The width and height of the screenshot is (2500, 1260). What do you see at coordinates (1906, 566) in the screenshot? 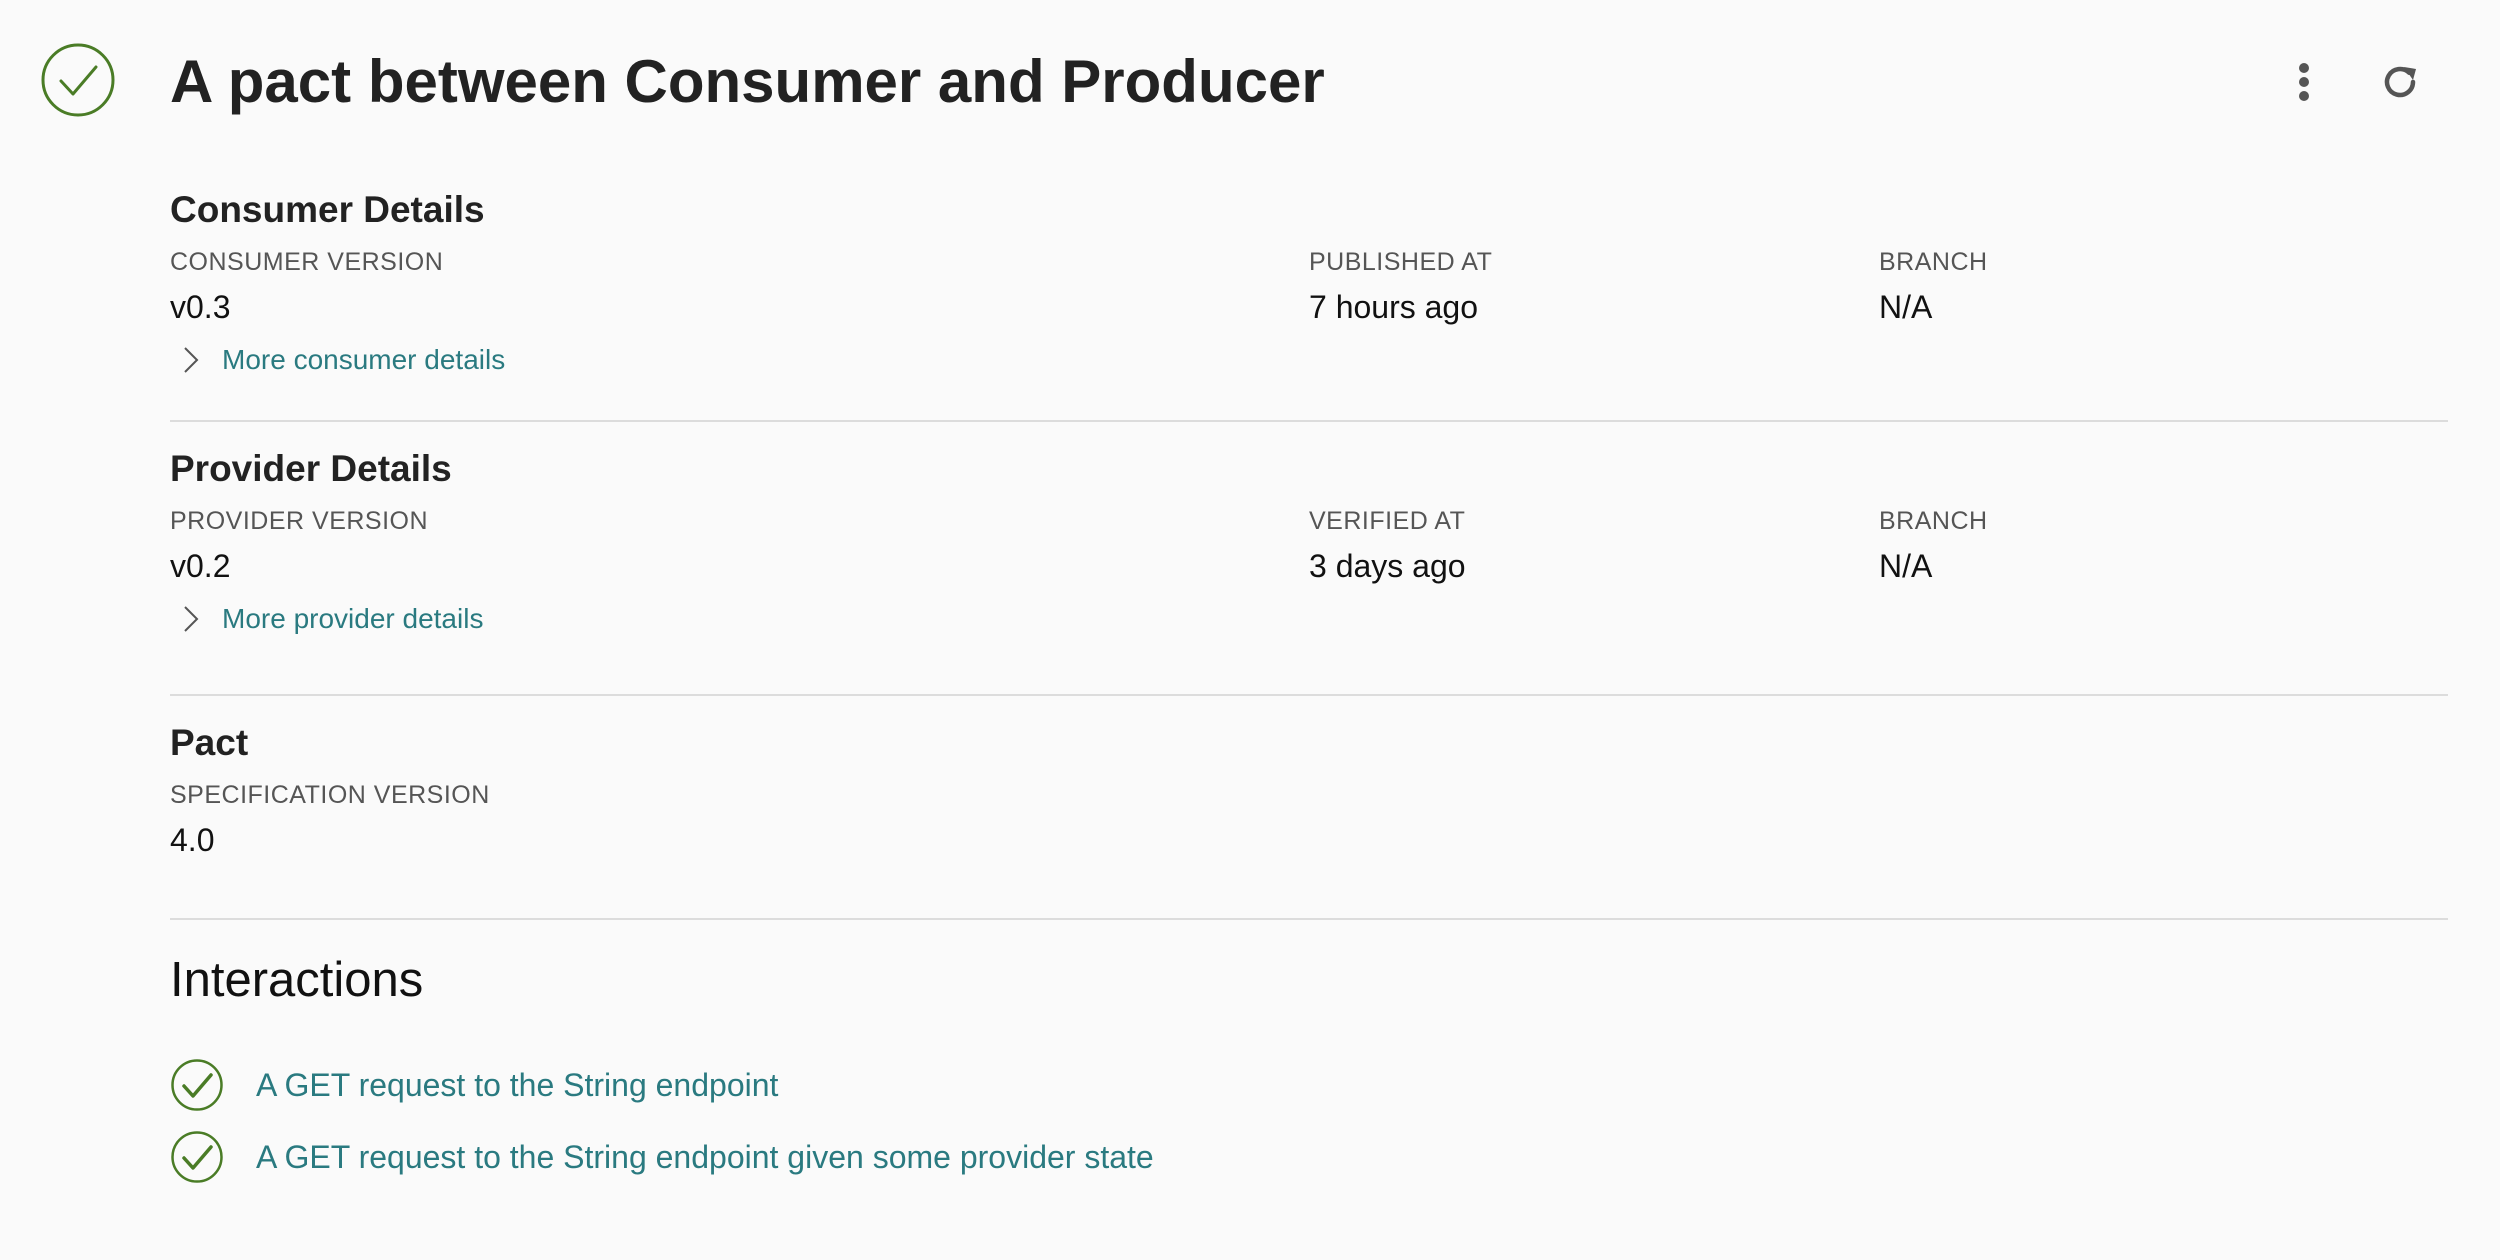
I see `provider-branch-value: N/A` at bounding box center [1906, 566].